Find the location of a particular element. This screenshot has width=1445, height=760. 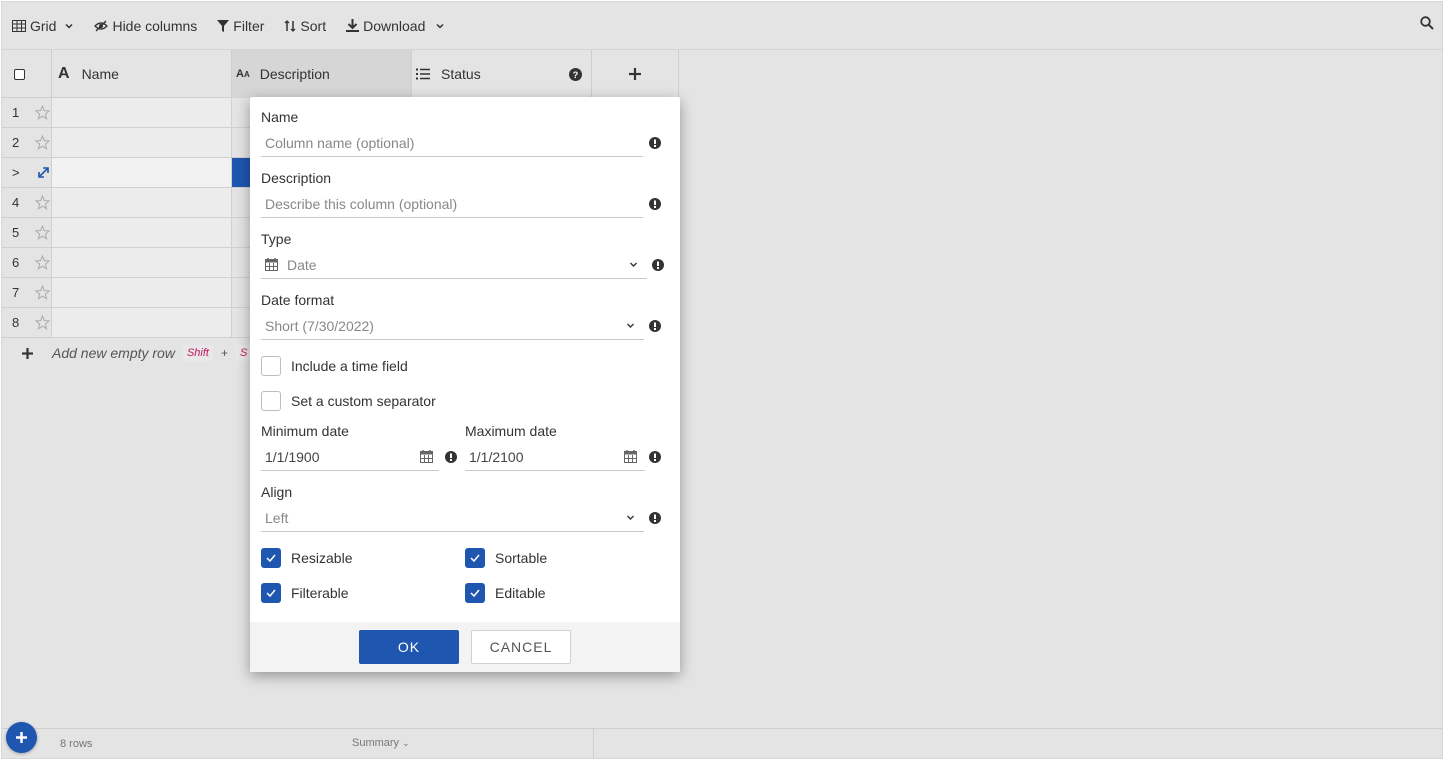

header-row: A Name AA Description Status ? is located at coordinates (340, 74).